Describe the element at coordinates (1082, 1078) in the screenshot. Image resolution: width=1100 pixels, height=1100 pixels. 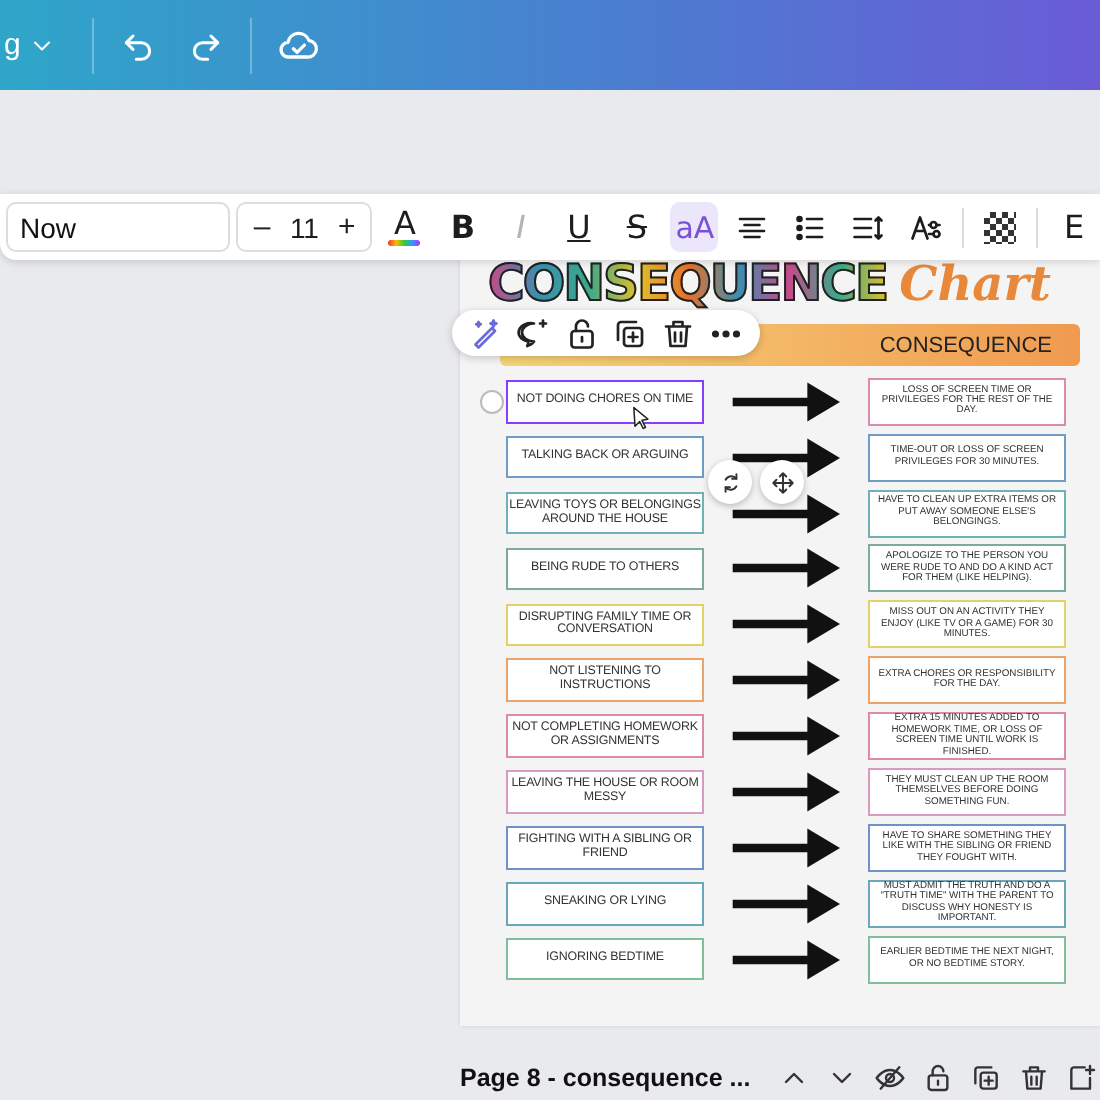
I see `add-page-icon` at that location.